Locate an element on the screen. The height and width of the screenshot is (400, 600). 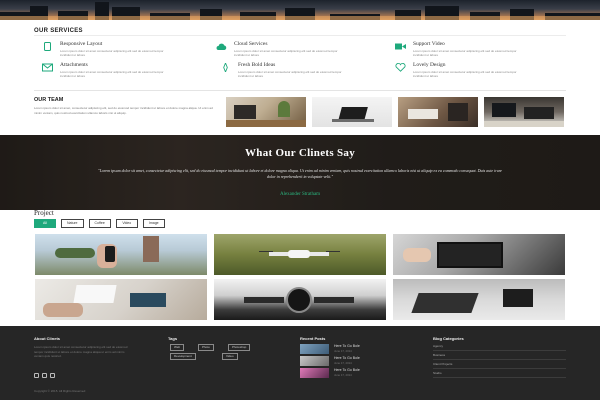
footer-tags-heading: Tags is located at coordinates (173, 338).